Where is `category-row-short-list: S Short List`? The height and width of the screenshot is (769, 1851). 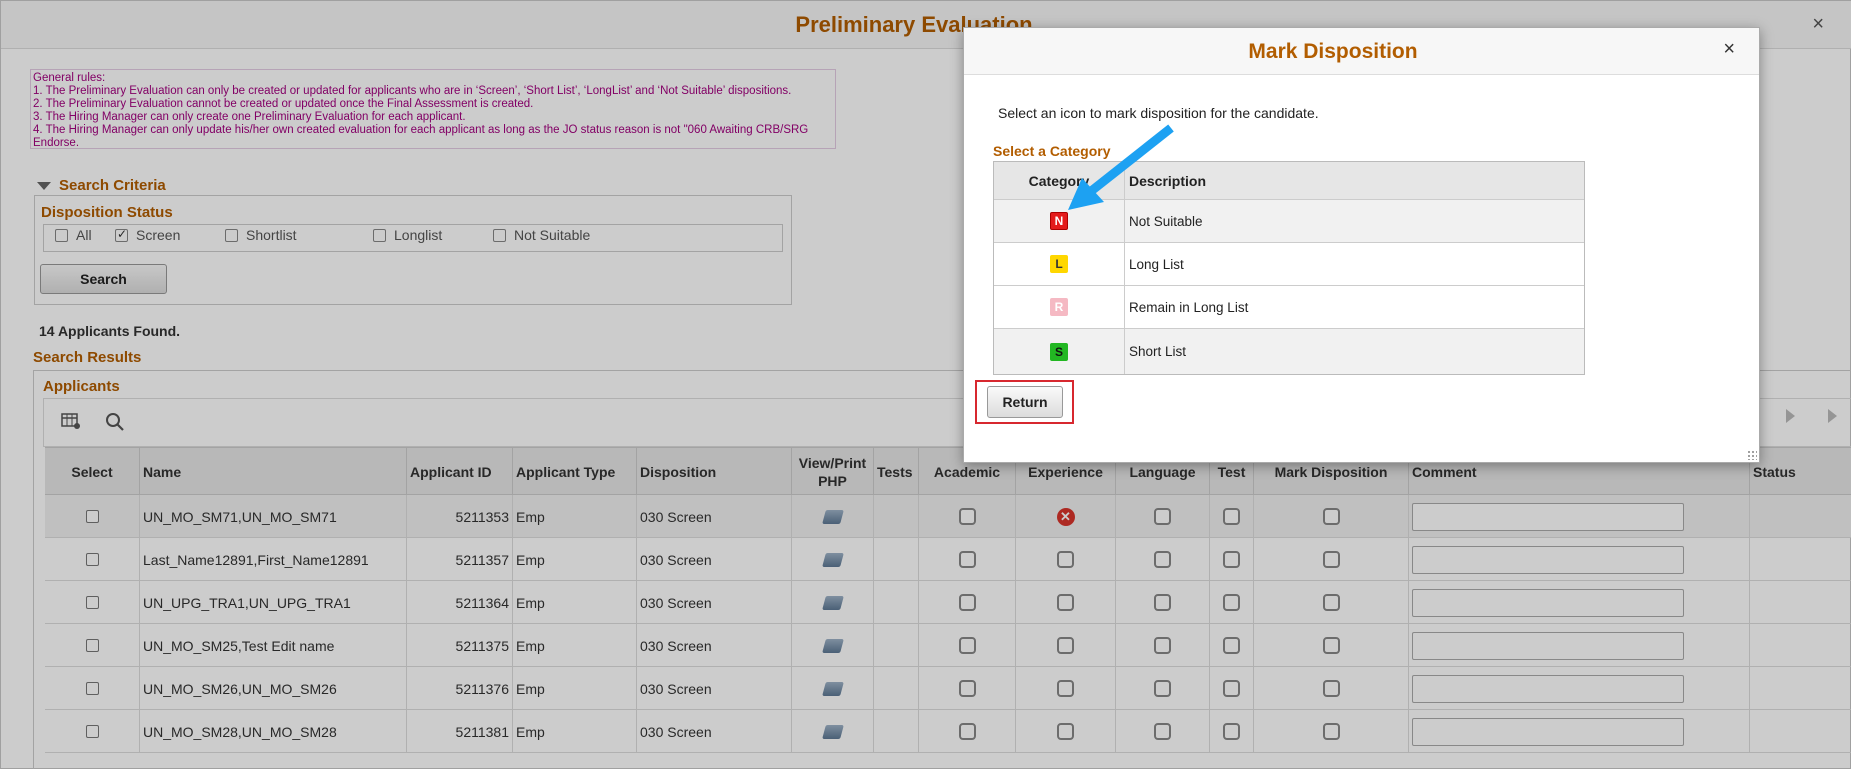 category-row-short-list: S Short List is located at coordinates (1289, 351).